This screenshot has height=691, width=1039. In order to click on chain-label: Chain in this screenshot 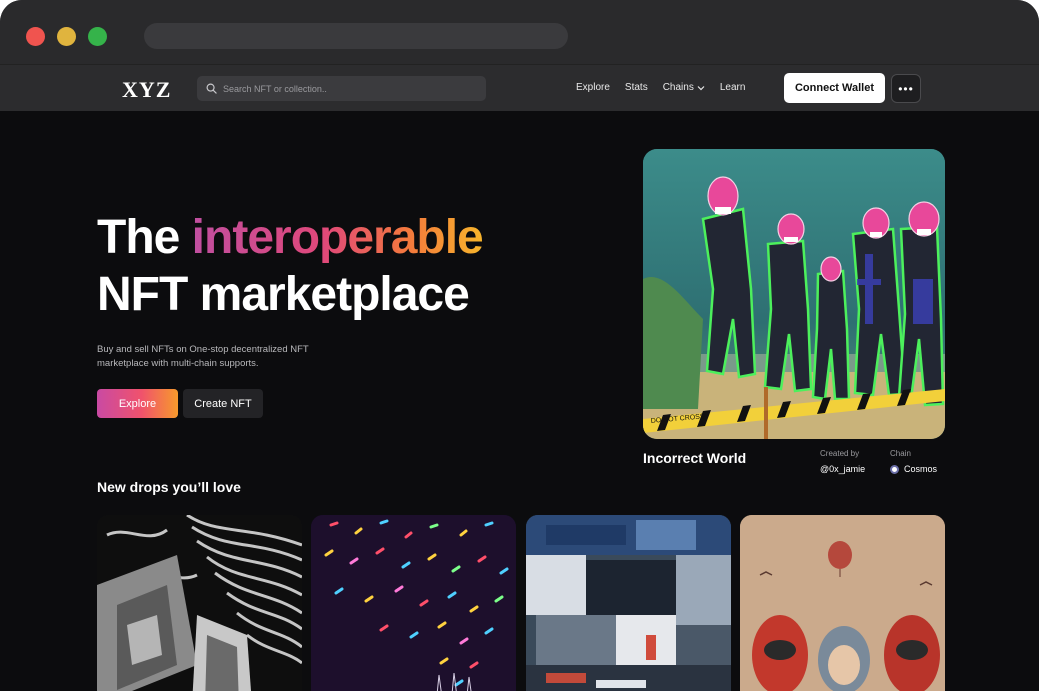, I will do `click(900, 453)`.